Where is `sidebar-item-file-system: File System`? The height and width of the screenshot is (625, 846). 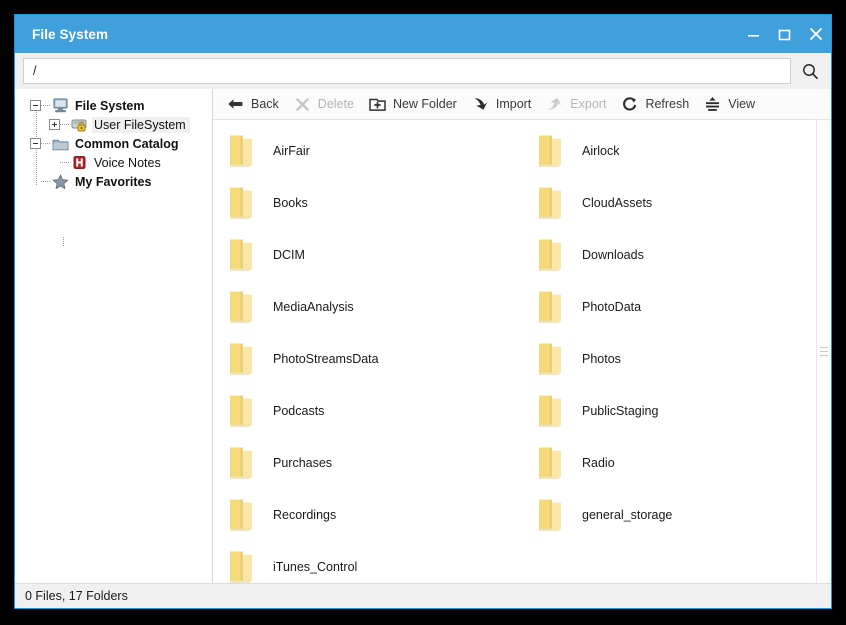 sidebar-item-file-system: File System is located at coordinates (113, 105).